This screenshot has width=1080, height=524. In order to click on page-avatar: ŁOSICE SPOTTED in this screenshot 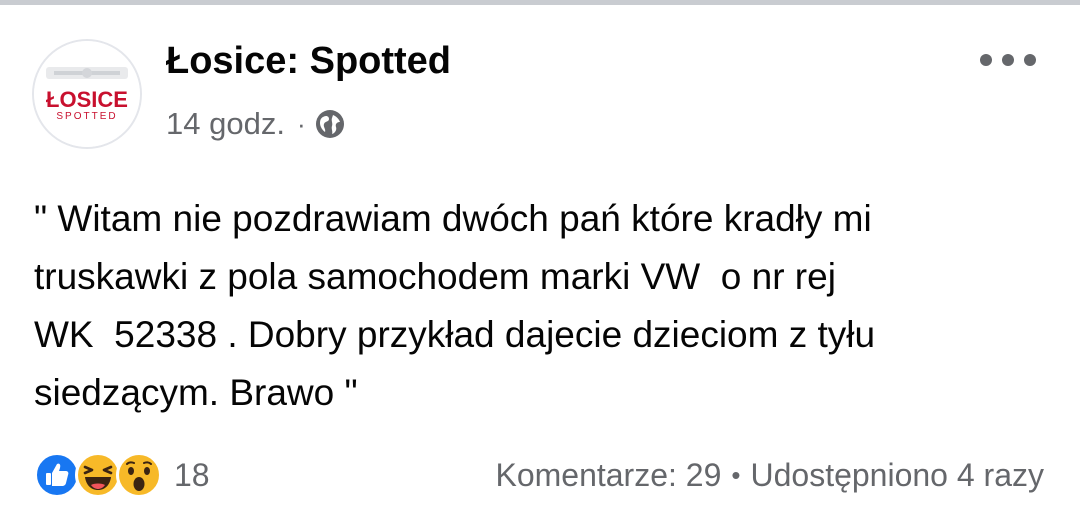, I will do `click(87, 94)`.